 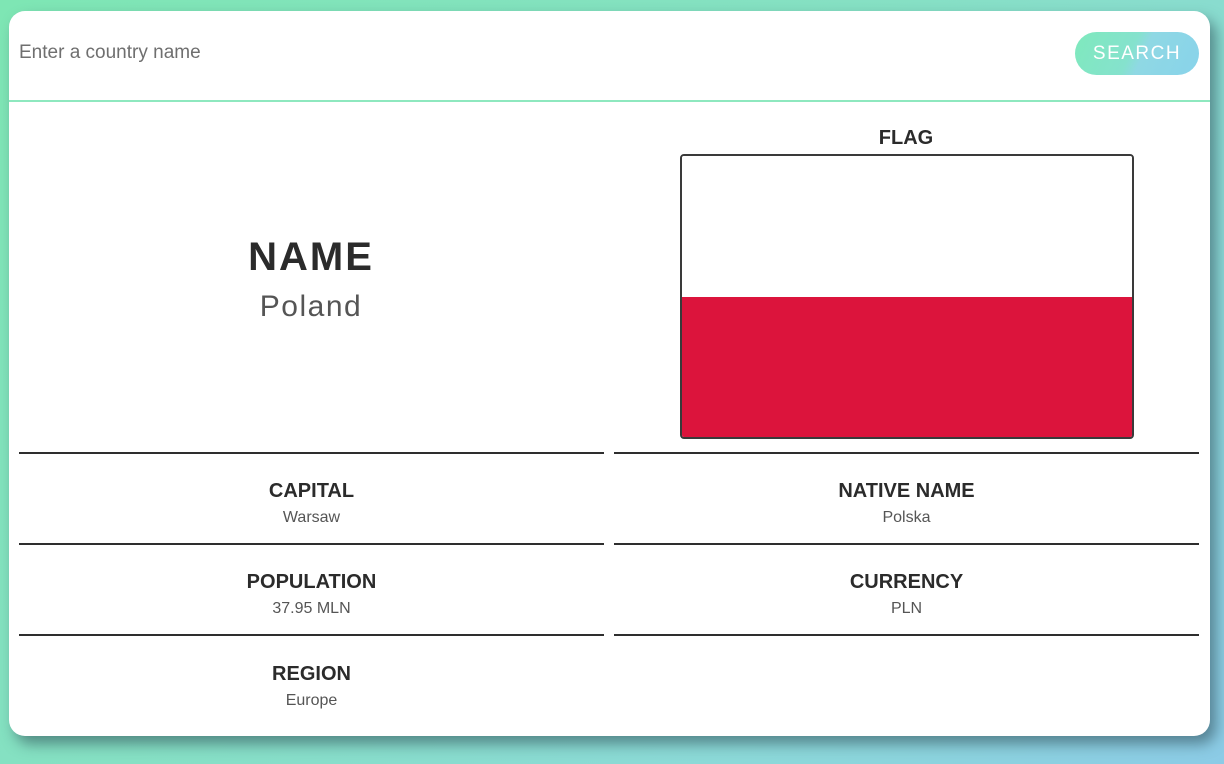 I want to click on search-bar: SEARCH, so click(x=609, y=56).